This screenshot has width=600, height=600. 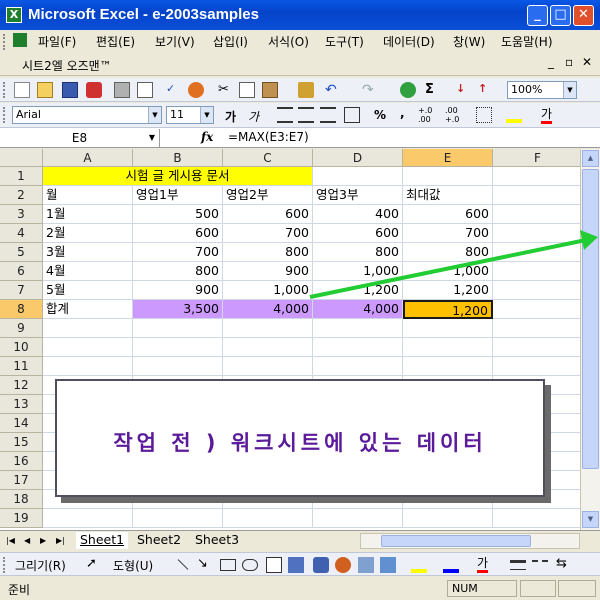 I want to click on tab-sheet1: Sheet1, so click(x=102, y=540).